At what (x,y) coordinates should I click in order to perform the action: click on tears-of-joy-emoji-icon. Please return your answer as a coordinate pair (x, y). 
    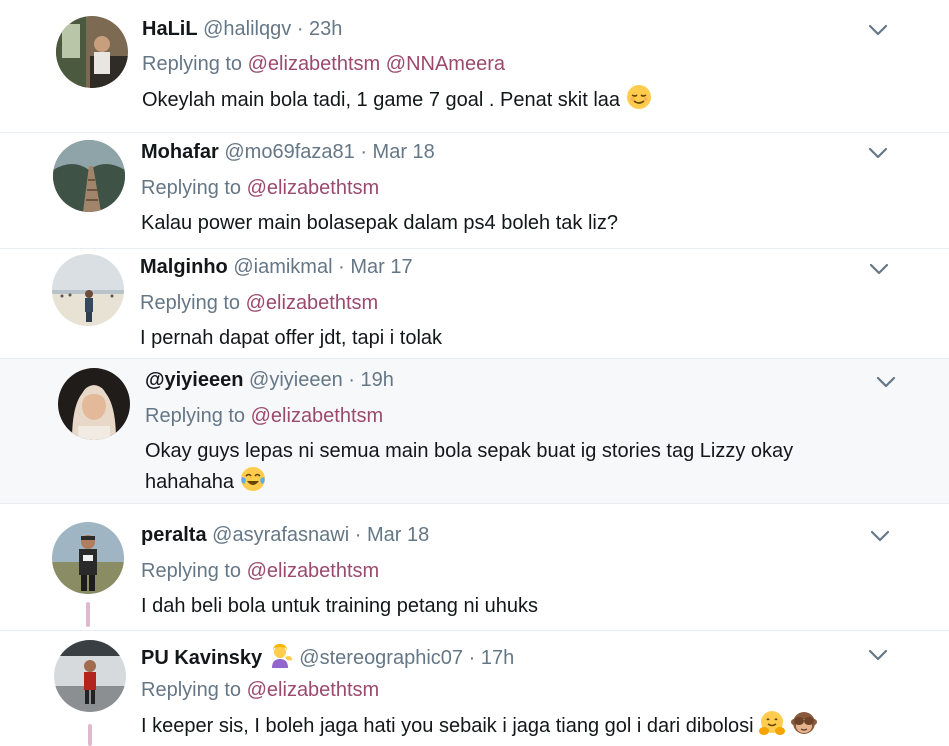
    Looking at the image, I should click on (253, 483).